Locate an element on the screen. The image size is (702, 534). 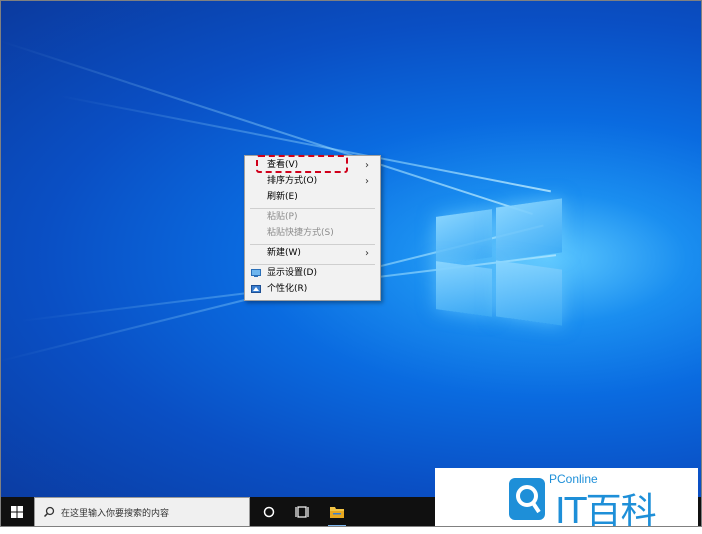
menu-item-display-settings: 显示设置(D) is located at coordinates (312, 273).